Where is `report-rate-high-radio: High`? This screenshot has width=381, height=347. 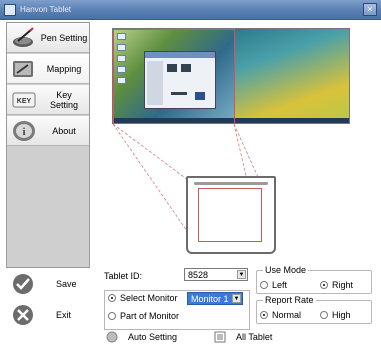 report-rate-high-radio: High is located at coordinates (335, 315).